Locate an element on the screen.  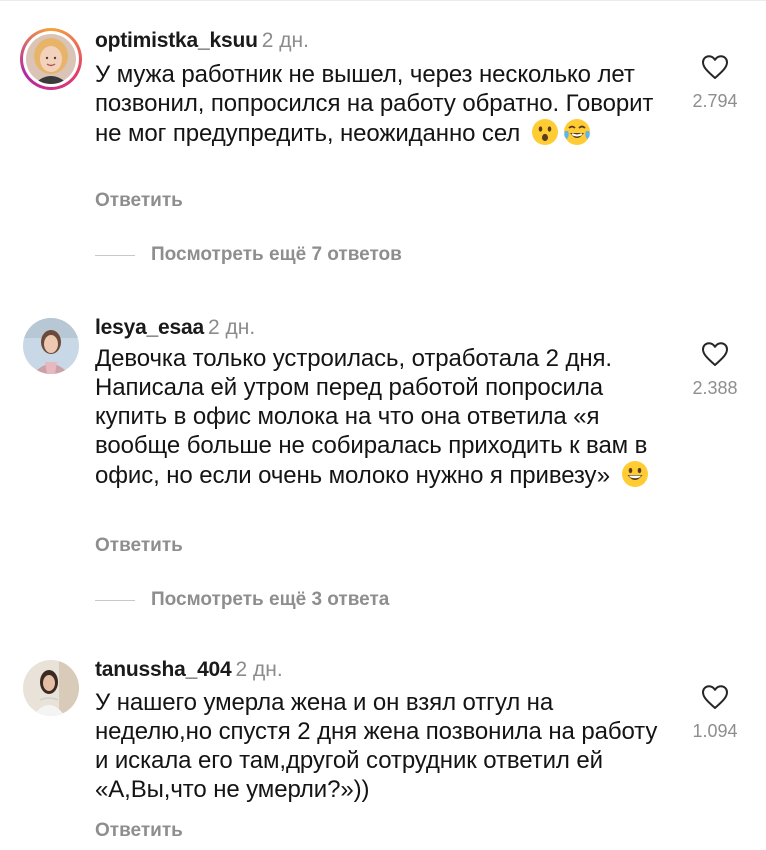
view-more-replies-button: Посмотреть ещё 7 ответов is located at coordinates (248, 255).